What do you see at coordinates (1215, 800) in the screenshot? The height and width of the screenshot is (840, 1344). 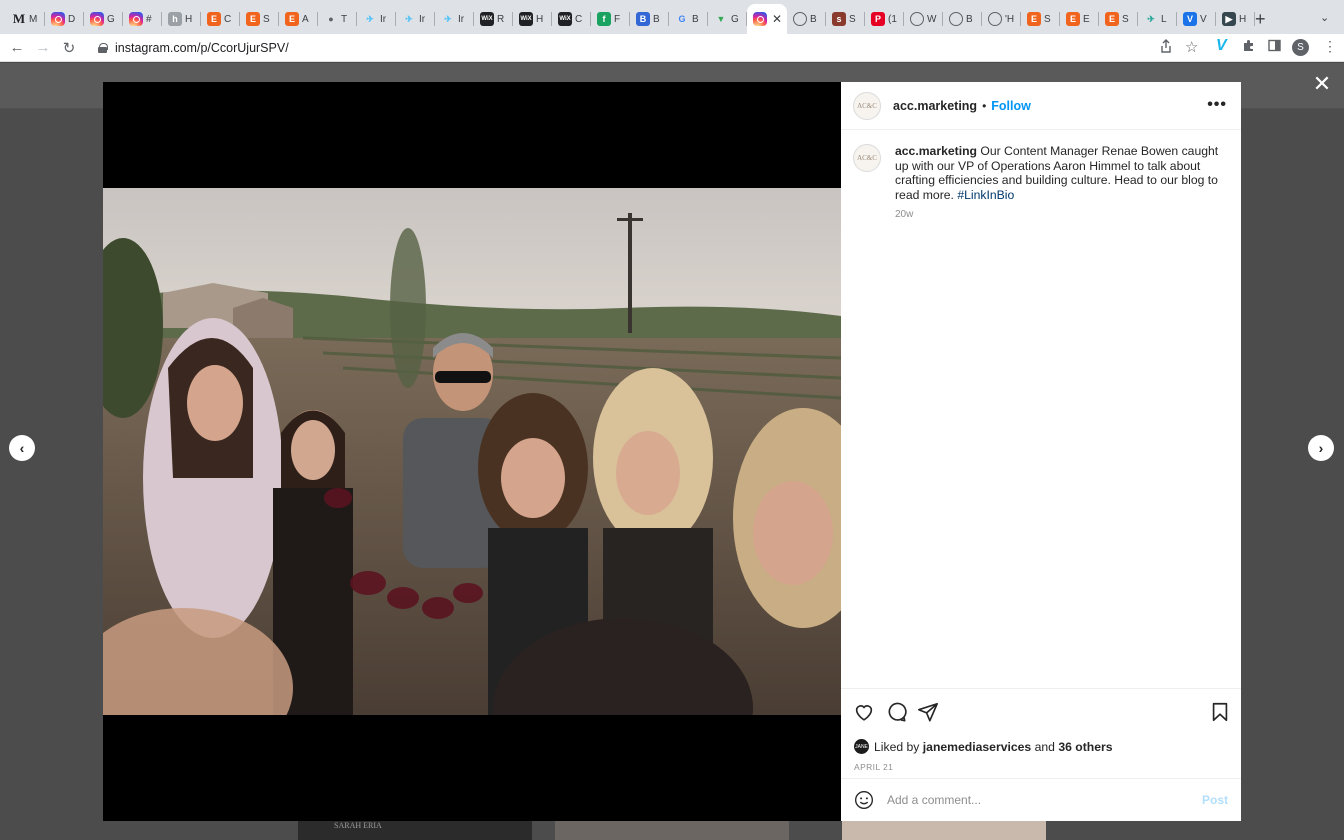 I see `post-comment-button: Post` at bounding box center [1215, 800].